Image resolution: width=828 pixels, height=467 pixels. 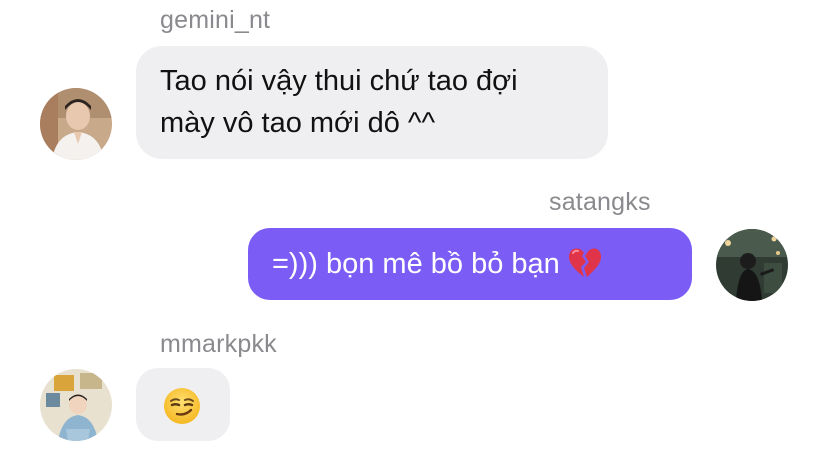 I want to click on message-text-line: Tao nói vậy thui chứ tao đợi, so click(x=339, y=81).